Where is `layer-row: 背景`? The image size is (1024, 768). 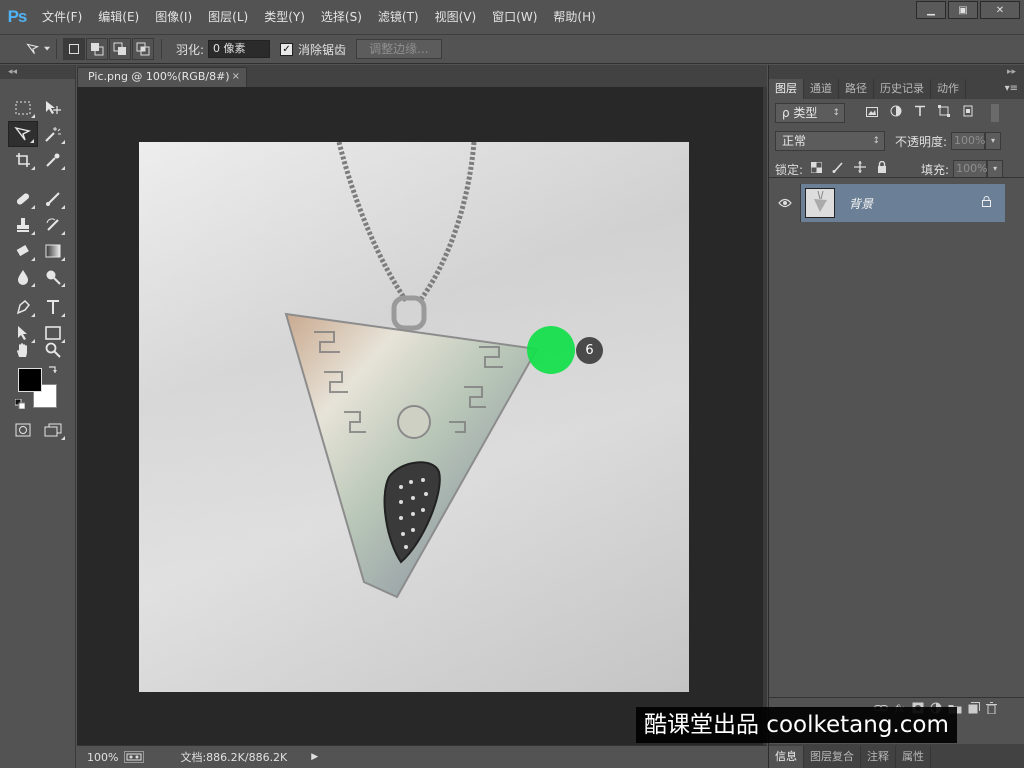 layer-row: 背景 is located at coordinates (887, 203).